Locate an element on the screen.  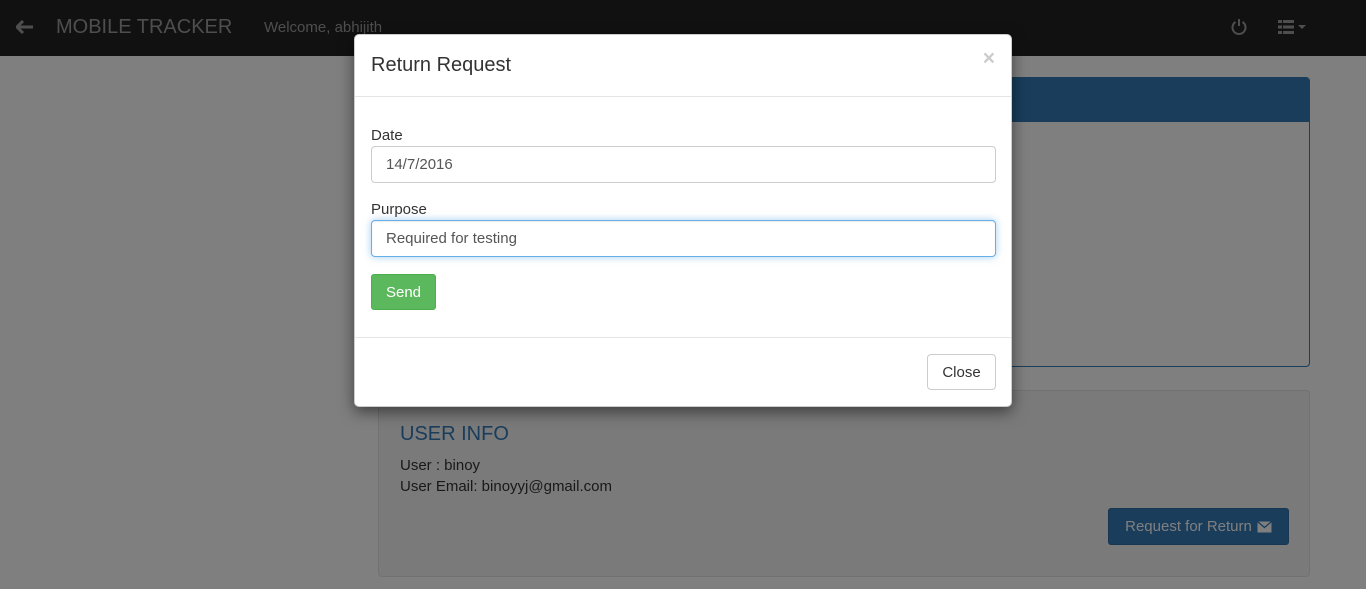
send-button: Send is located at coordinates (403, 292).